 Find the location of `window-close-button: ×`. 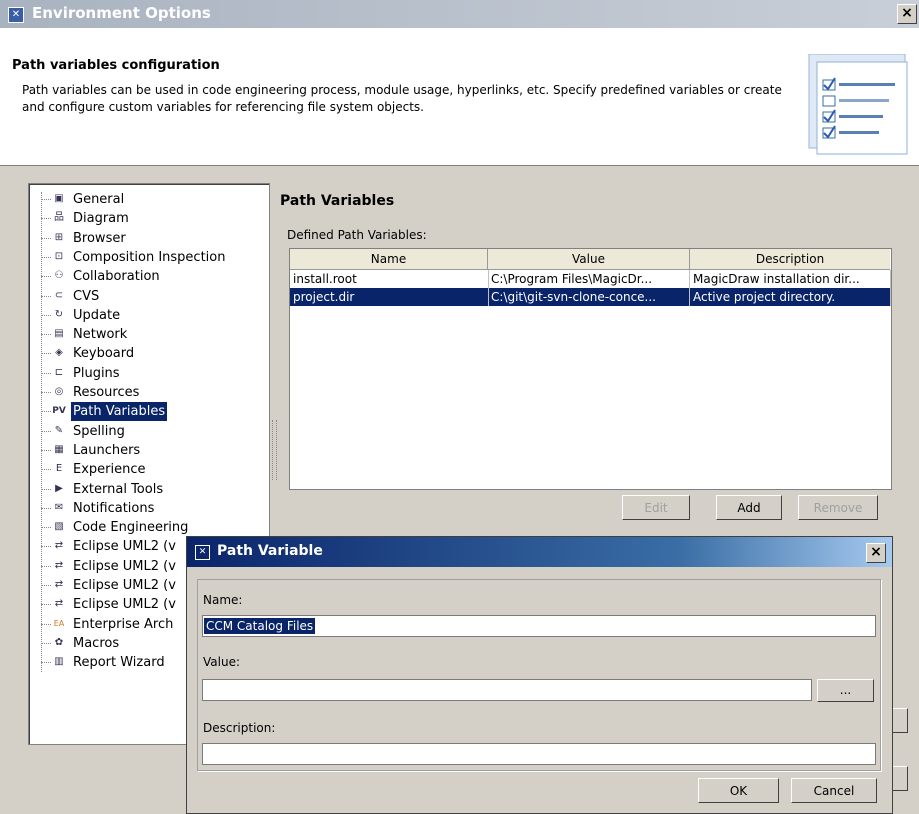

window-close-button: × is located at coordinates (907, 14).